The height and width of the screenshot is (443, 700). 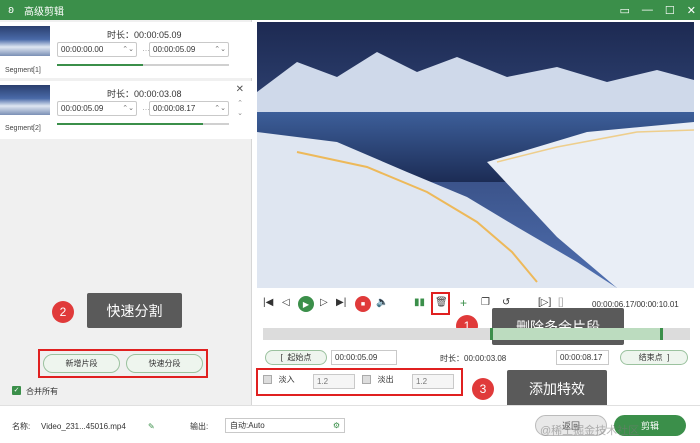 I want to click on trash-icon: 🗑, so click(x=441, y=302).